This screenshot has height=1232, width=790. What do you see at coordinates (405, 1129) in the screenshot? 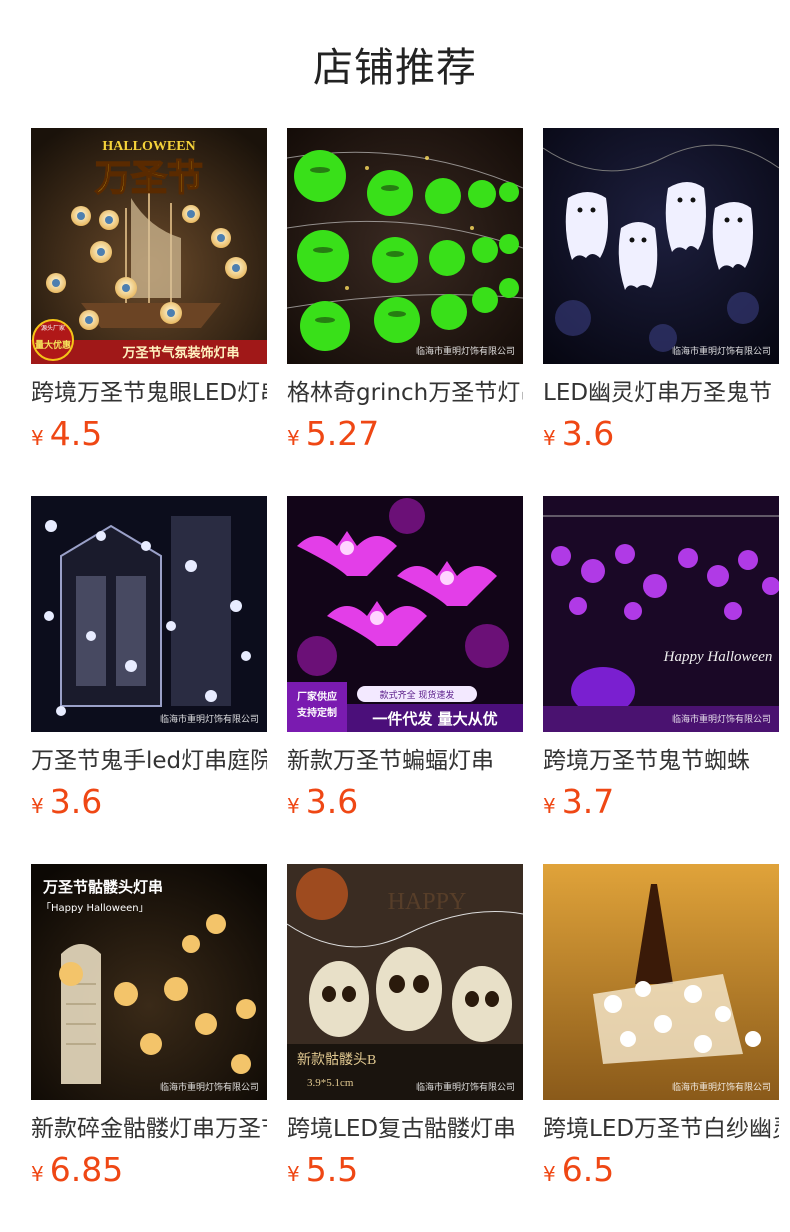
I see `product-name: 跨境LED复古骷髅灯串` at bounding box center [405, 1129].